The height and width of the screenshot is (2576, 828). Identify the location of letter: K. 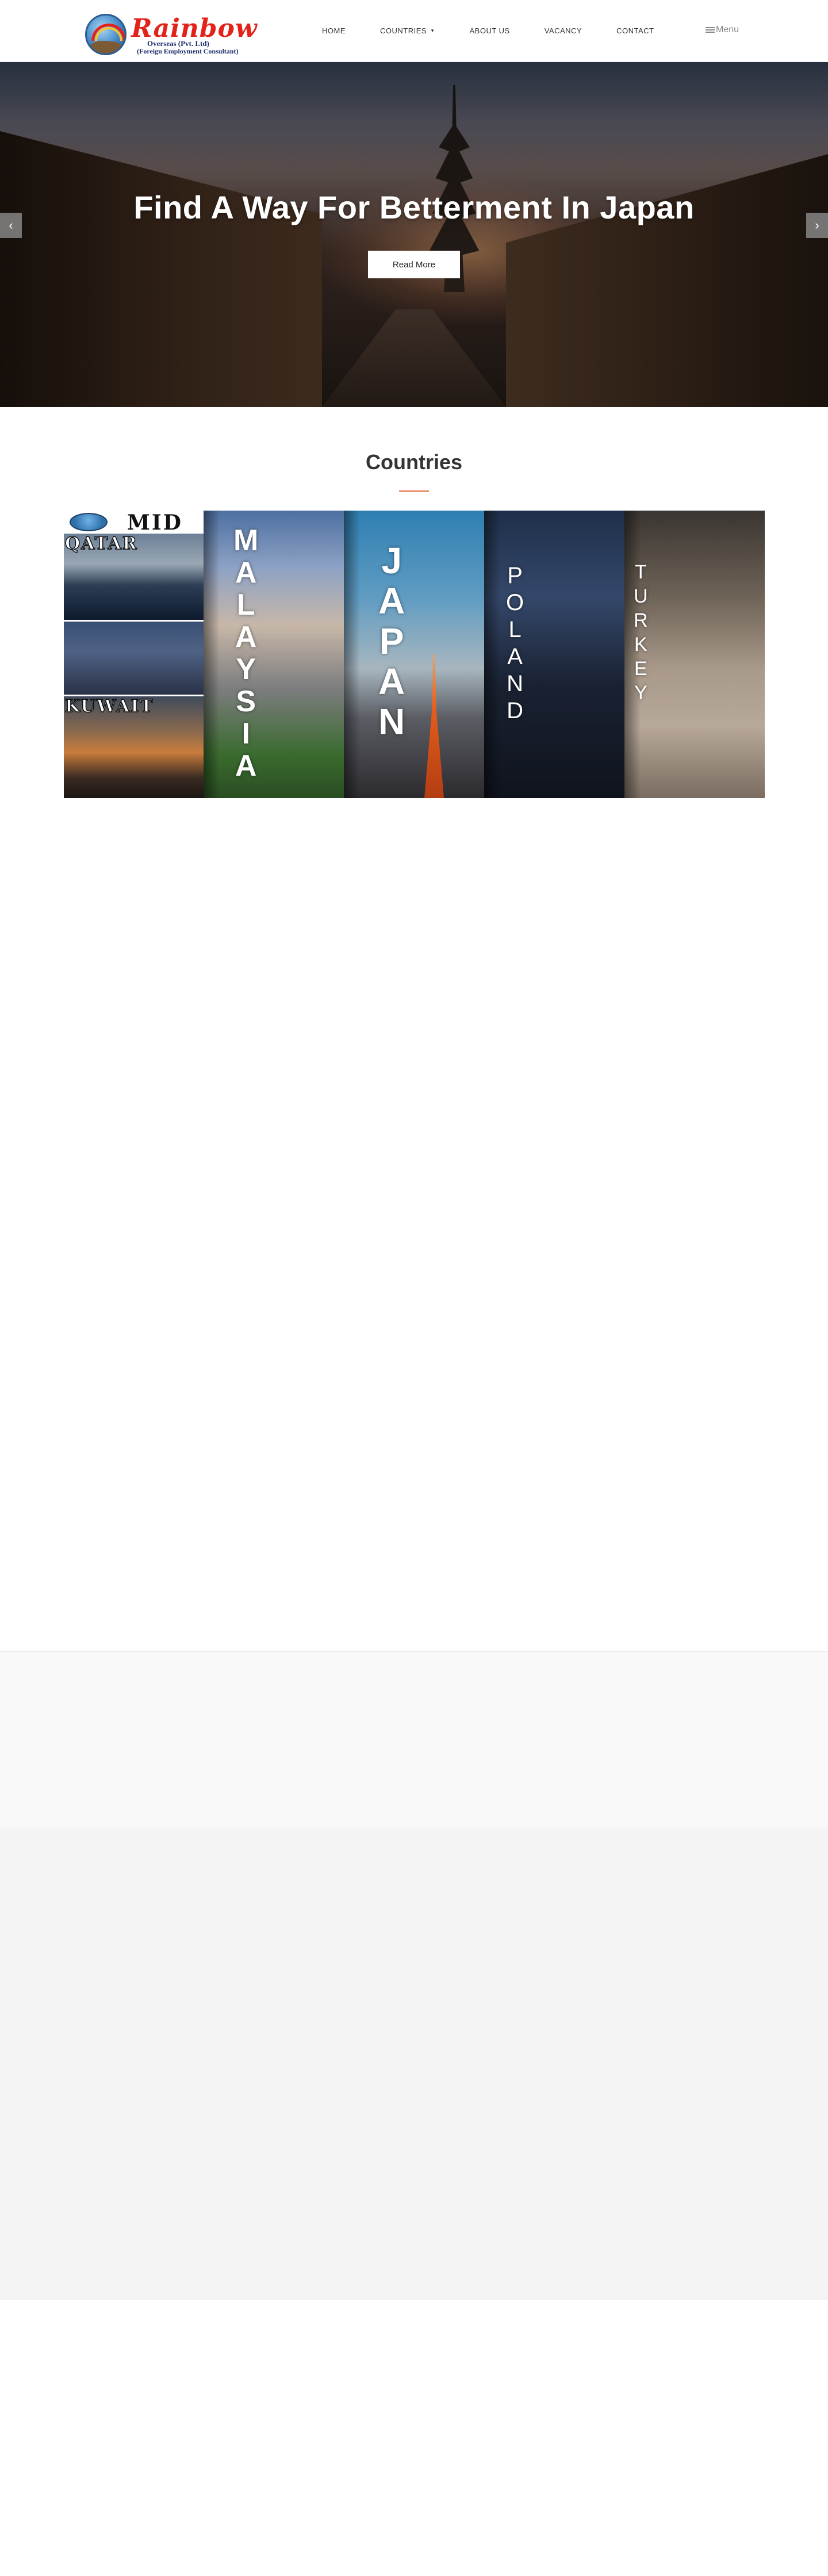
(640, 645).